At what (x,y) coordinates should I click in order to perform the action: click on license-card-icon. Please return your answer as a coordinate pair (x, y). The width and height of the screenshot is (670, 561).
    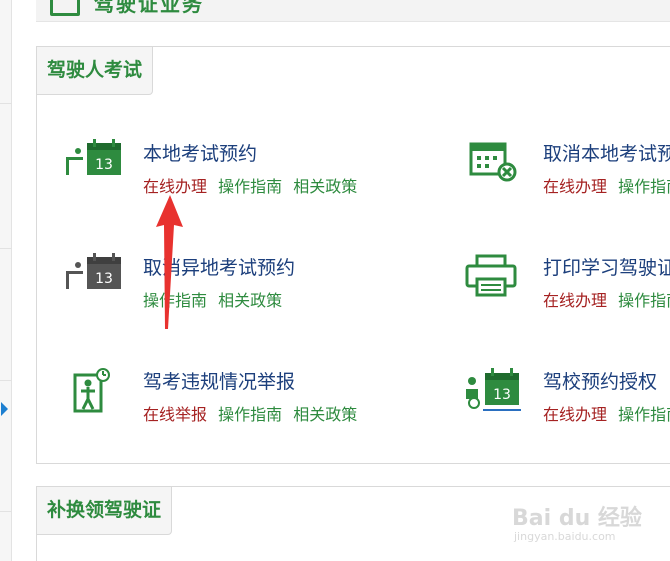
    Looking at the image, I should click on (65, 8).